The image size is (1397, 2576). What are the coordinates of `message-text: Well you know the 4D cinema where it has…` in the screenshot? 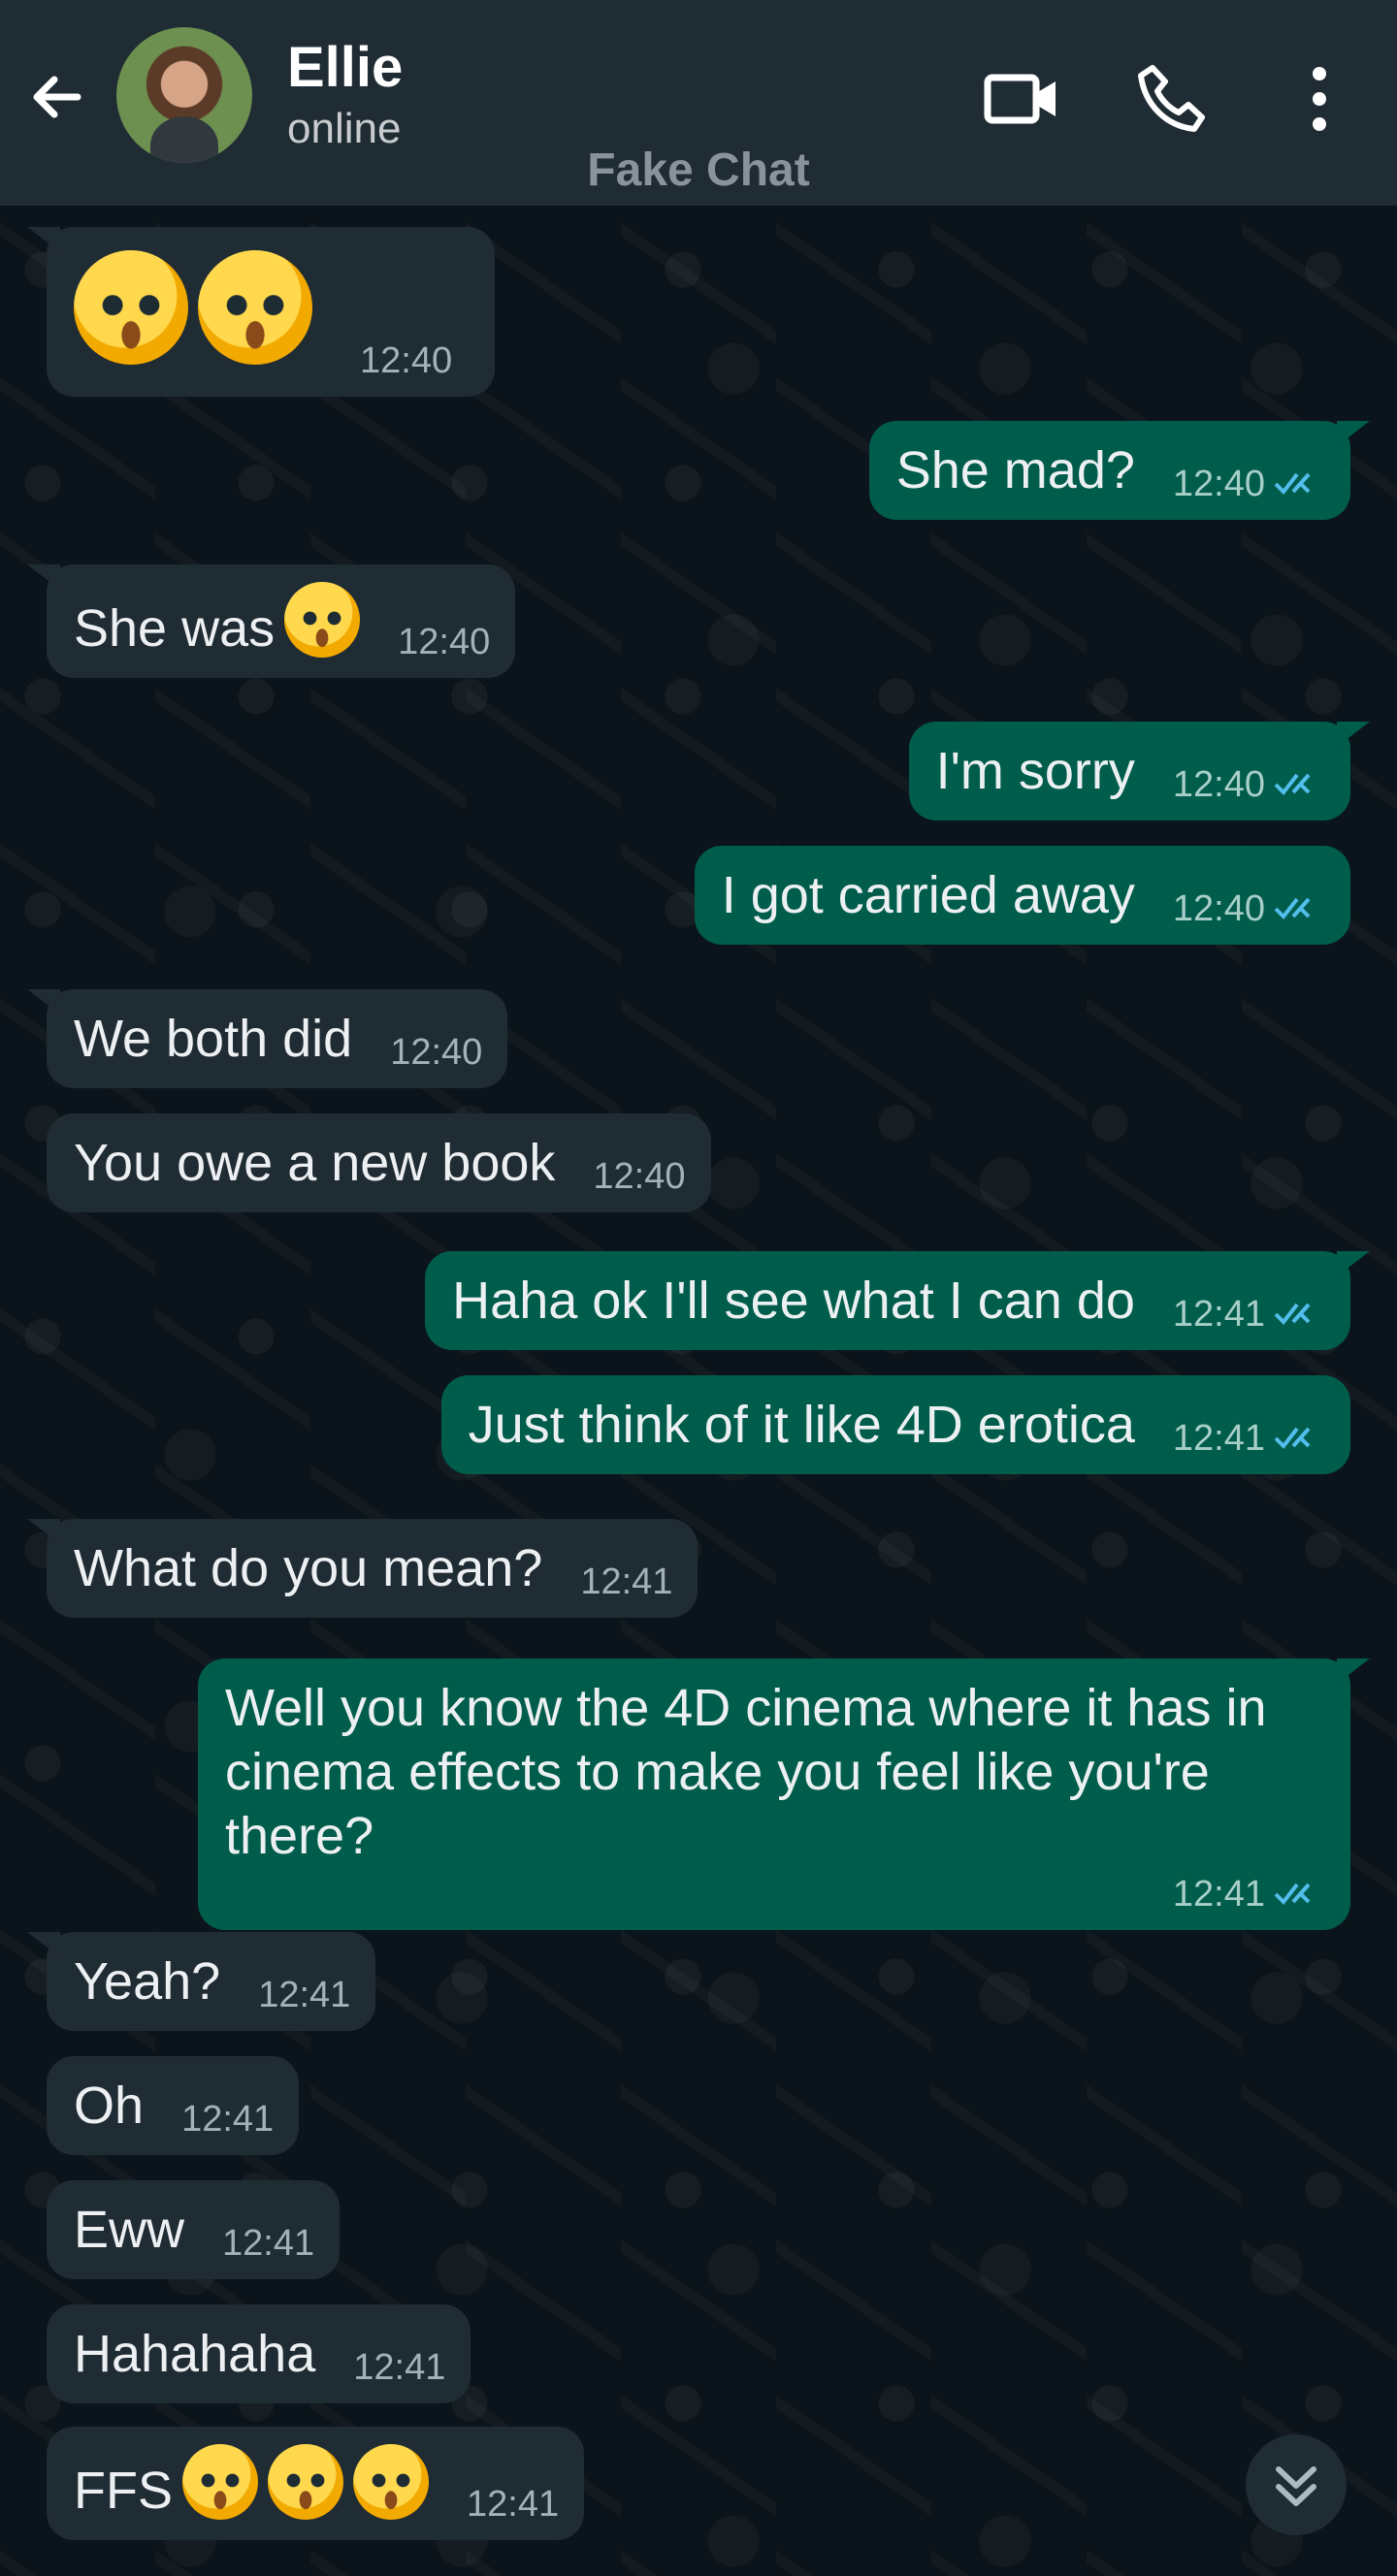 It's located at (746, 1772).